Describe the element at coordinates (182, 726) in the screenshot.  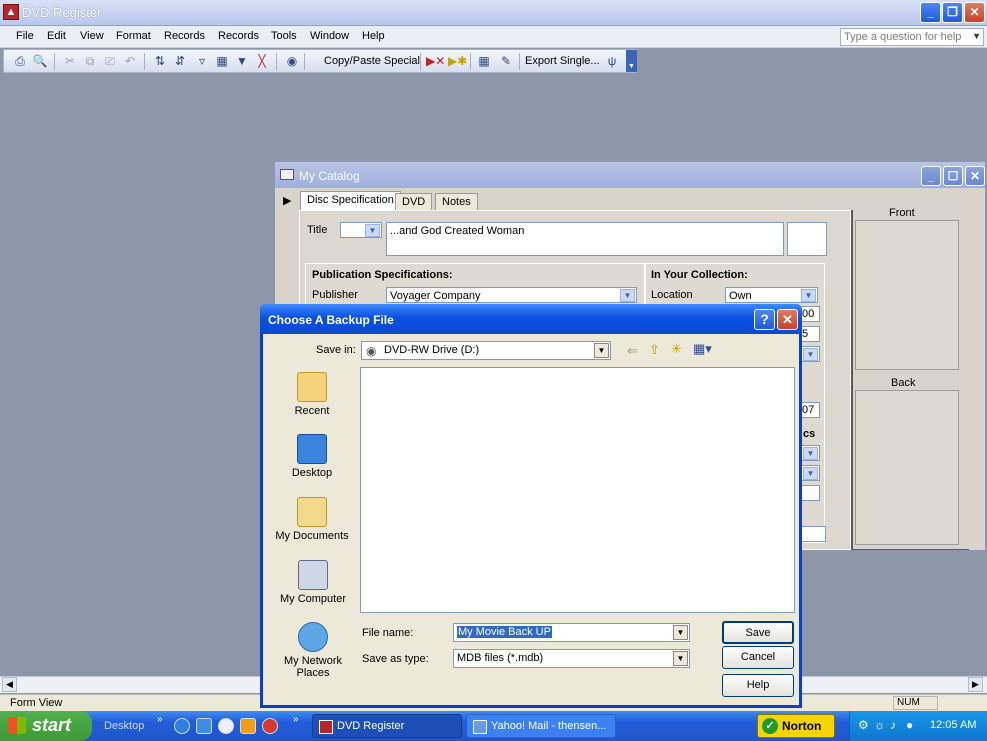
I see `internet-explorer-icon` at that location.